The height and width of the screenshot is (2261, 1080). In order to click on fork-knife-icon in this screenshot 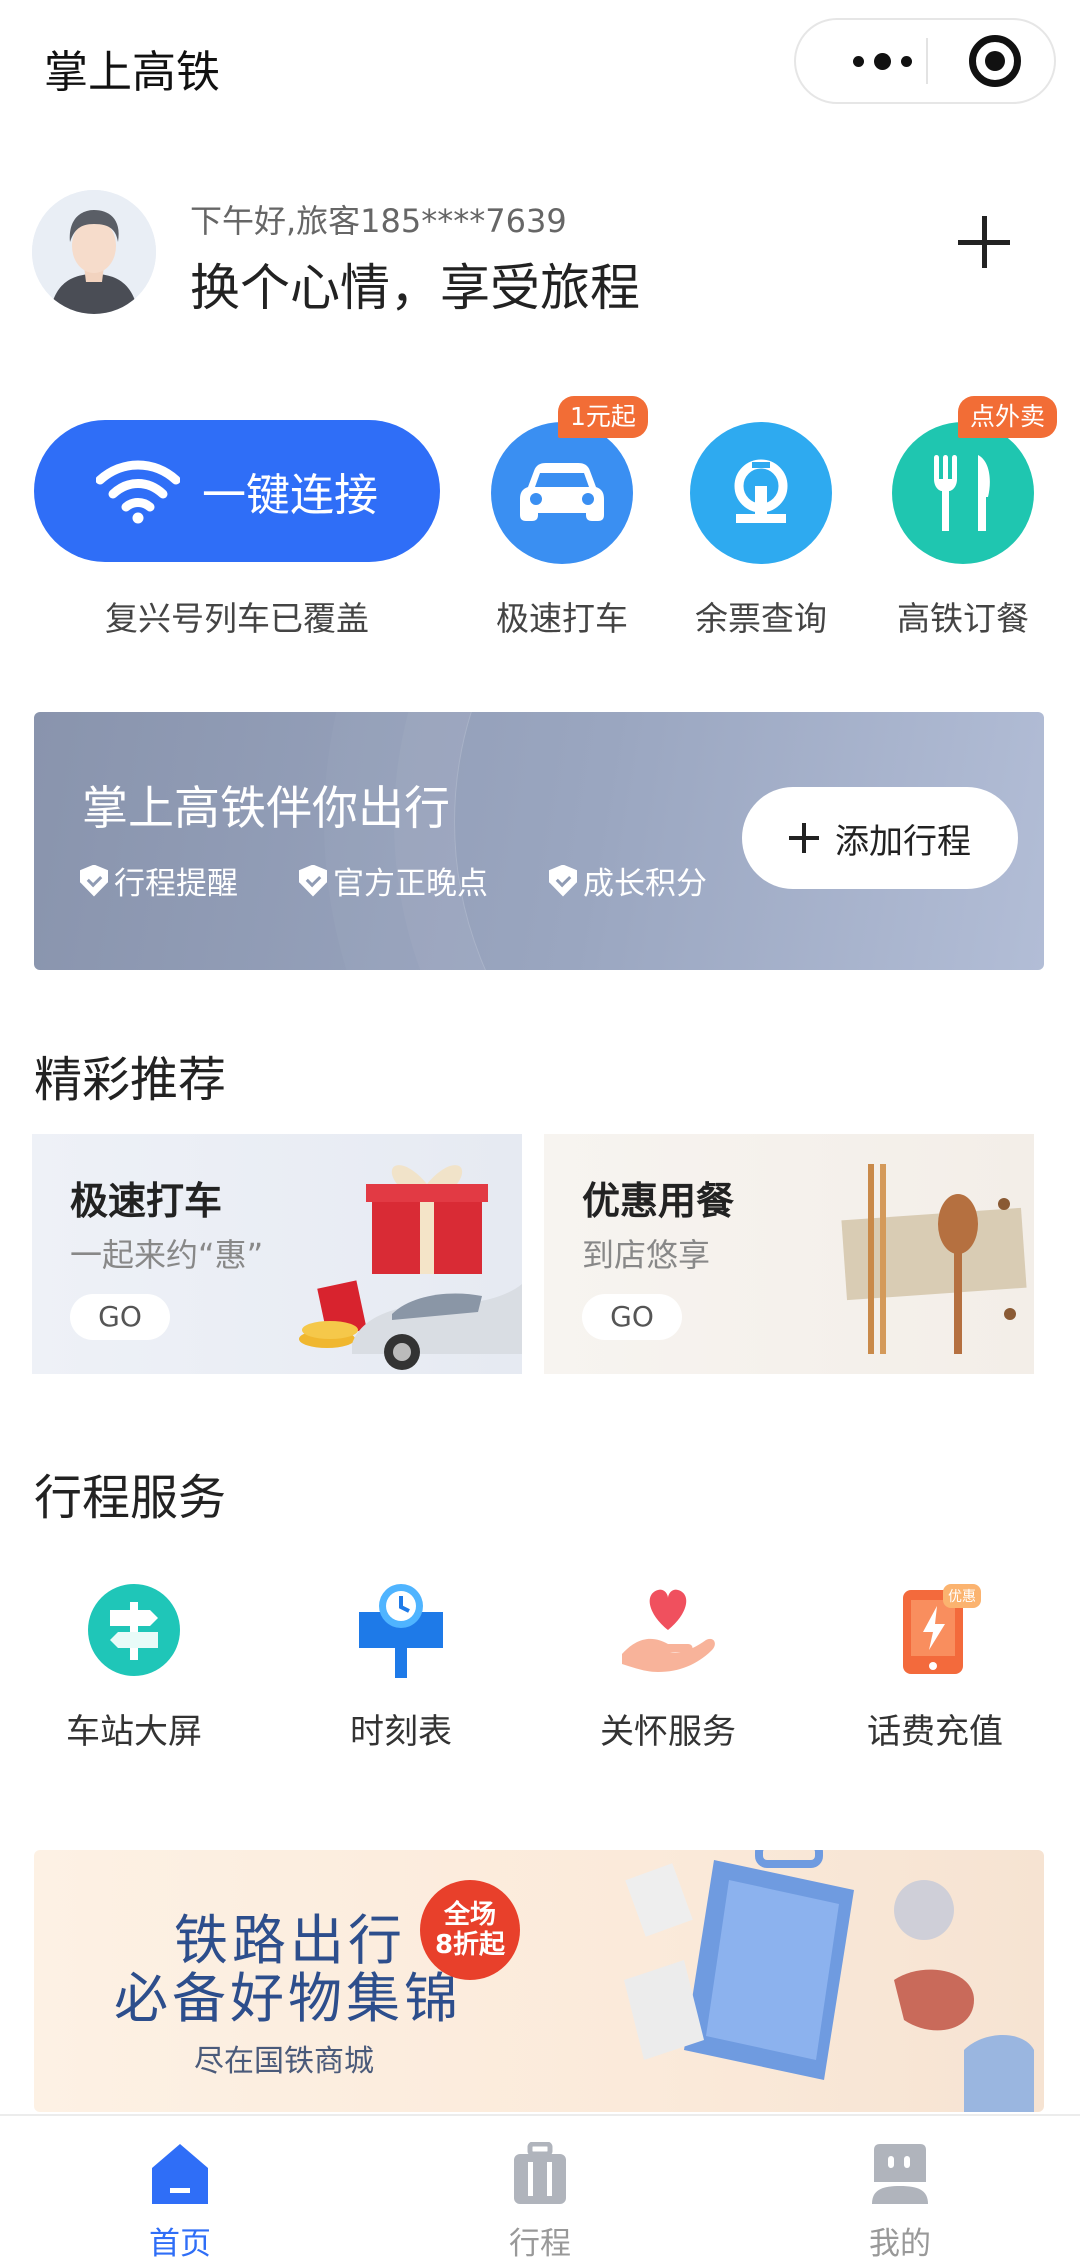, I will do `click(962, 493)`.